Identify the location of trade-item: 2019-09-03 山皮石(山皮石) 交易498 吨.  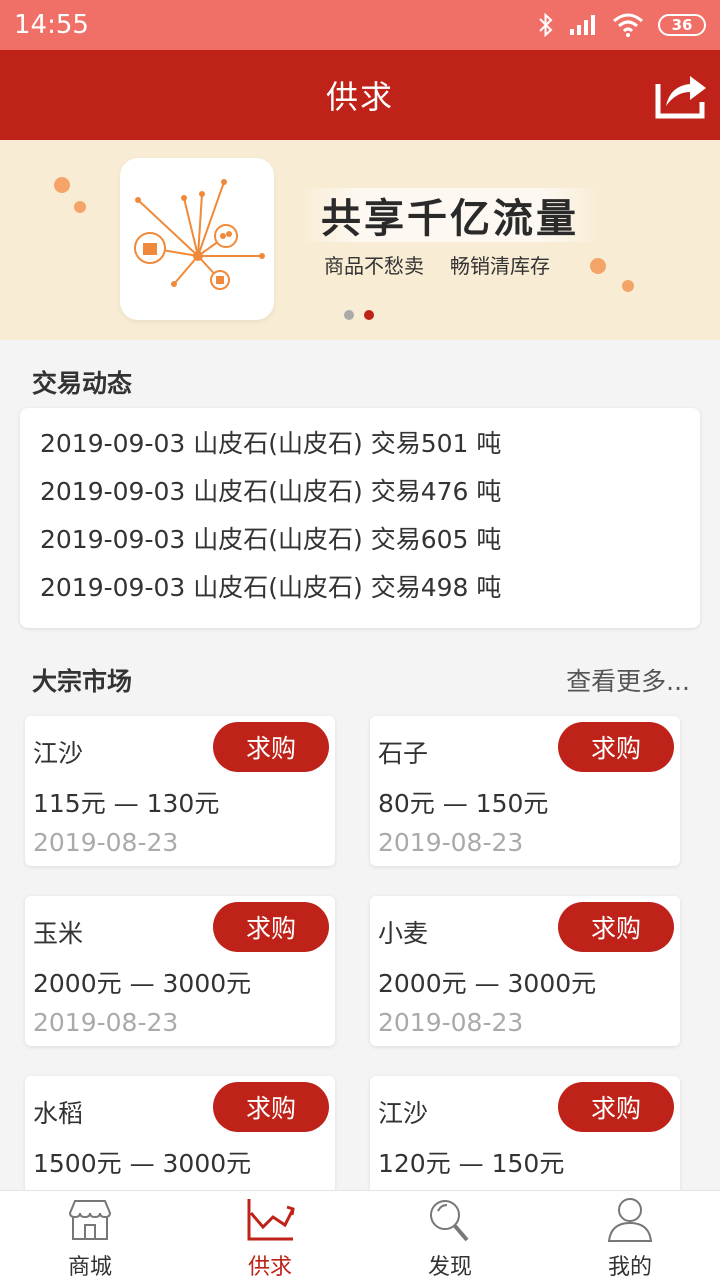
(360, 588).